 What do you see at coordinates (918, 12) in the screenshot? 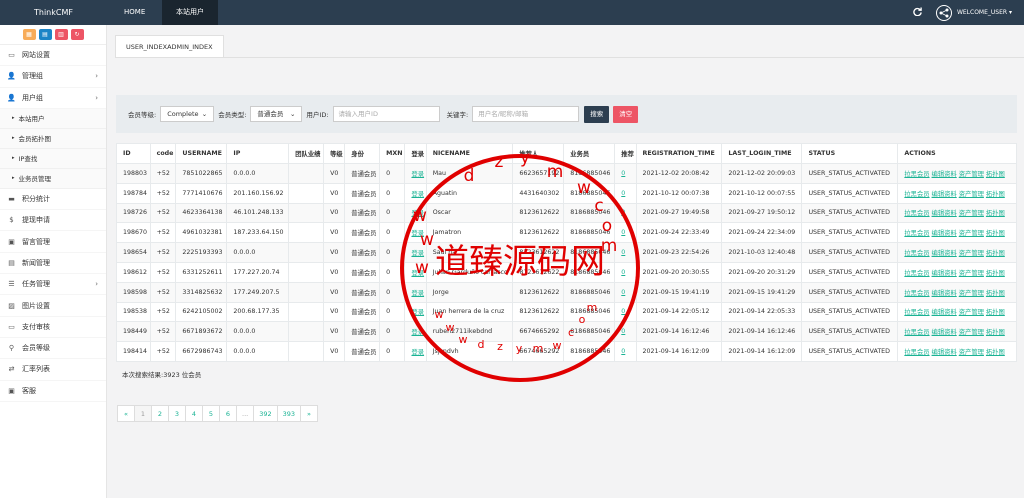
I see `refresh-icon` at bounding box center [918, 12].